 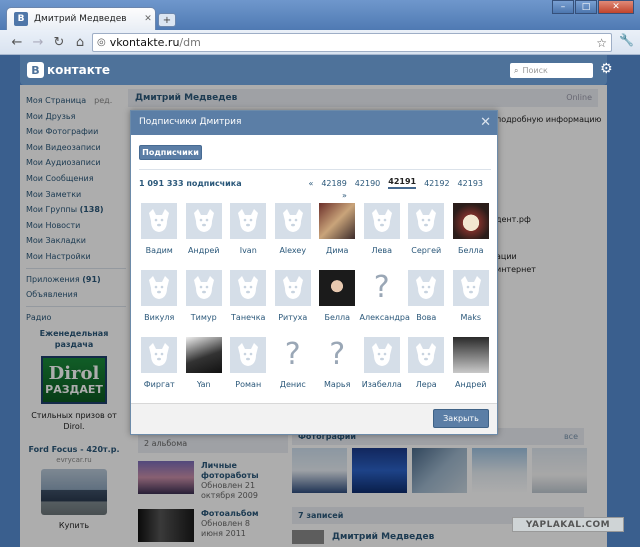 I want to click on subscriber-item: Лера, so click(x=426, y=370).